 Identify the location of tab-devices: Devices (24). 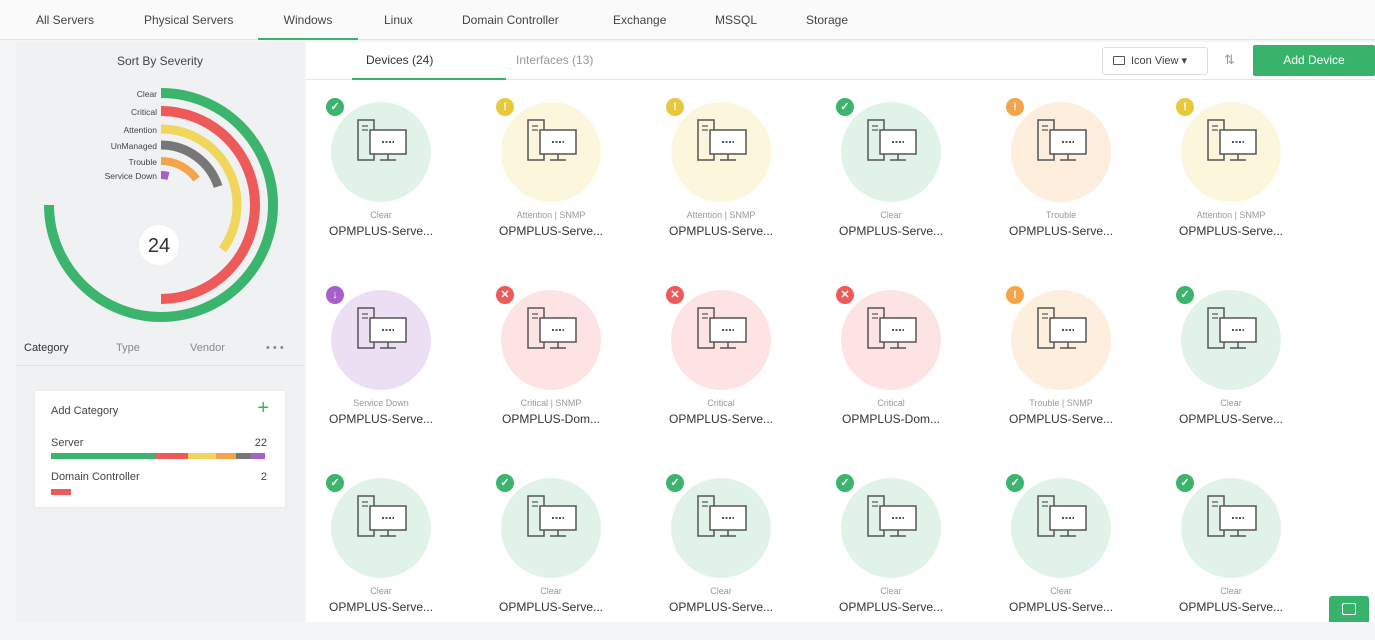
(429, 61).